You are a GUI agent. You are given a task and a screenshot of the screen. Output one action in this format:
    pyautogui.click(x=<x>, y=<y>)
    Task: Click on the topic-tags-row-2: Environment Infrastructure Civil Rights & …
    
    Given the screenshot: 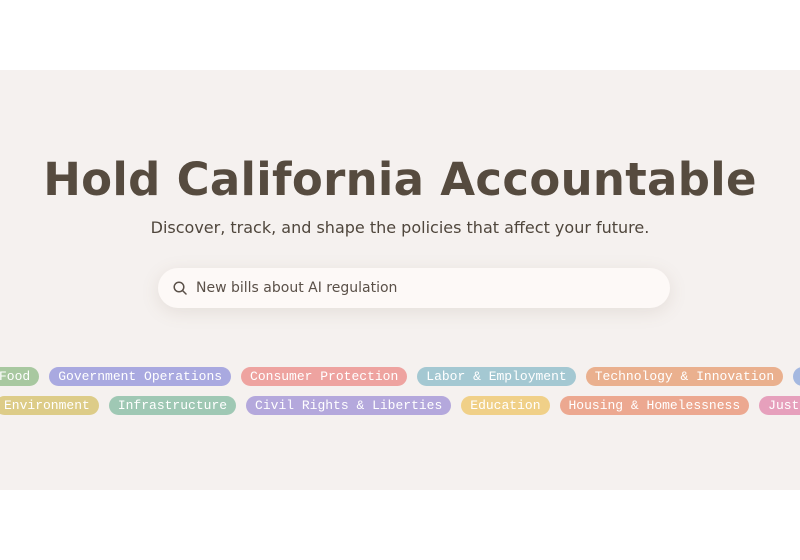 What is the action you would take?
    pyautogui.click(x=400, y=405)
    